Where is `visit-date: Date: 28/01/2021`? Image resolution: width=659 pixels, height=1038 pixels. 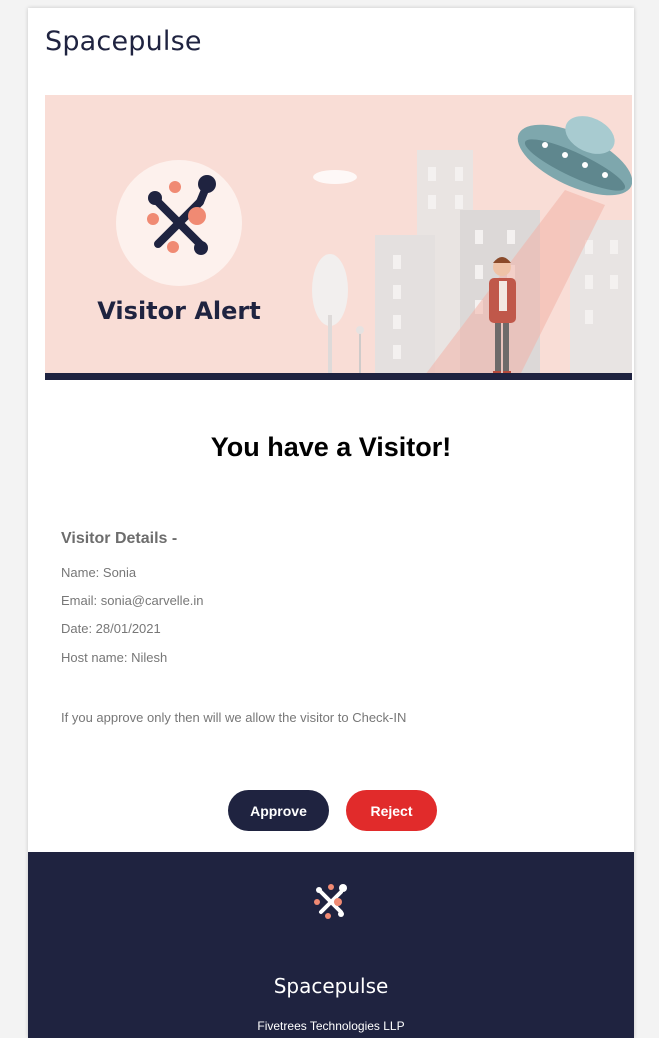
visit-date: Date: 28/01/2021 is located at coordinates (111, 628).